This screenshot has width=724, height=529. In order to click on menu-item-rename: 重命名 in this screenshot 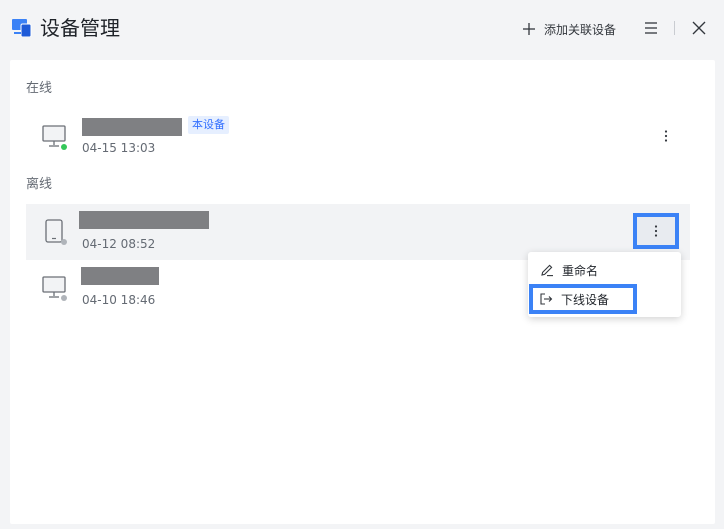, I will do `click(604, 270)`.